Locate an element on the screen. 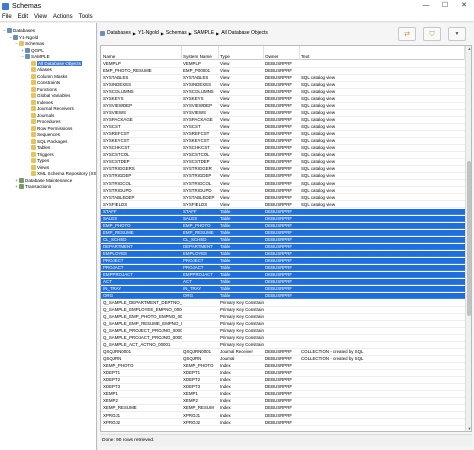 This screenshot has width=474, height=450. column-header: Name is located at coordinates (142, 53).